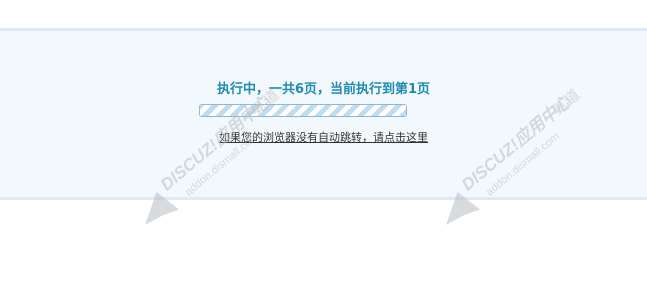 This screenshot has width=647, height=300. I want to click on progress-bar, so click(303, 110).